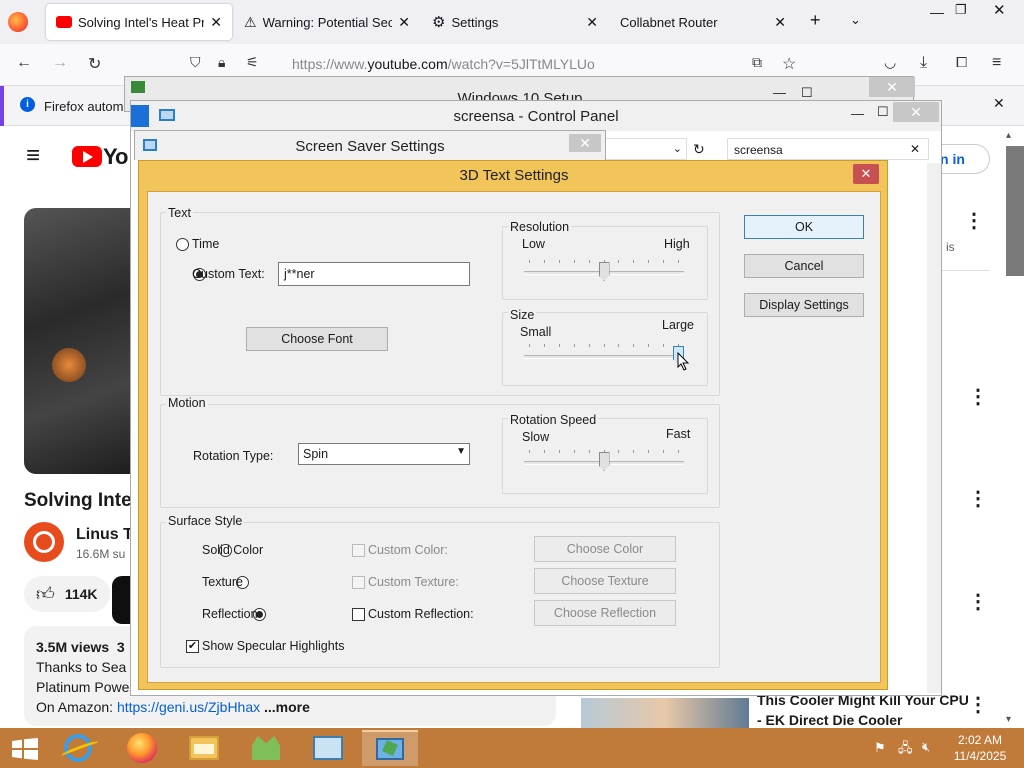 The width and height of the screenshot is (1024, 768). I want to click on tab-warning: ⚠ Warning: Potential Secur ✕, so click(327, 22).